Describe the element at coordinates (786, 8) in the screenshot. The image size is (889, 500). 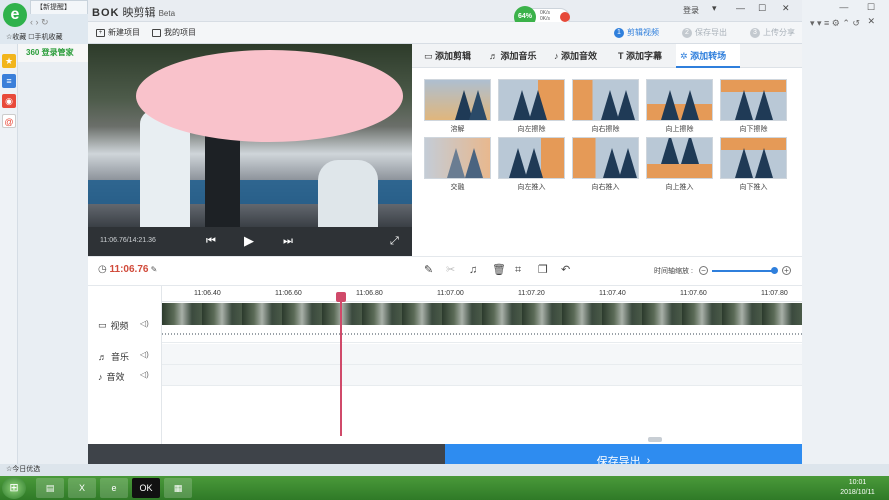
I see `close-button: ✕` at that location.